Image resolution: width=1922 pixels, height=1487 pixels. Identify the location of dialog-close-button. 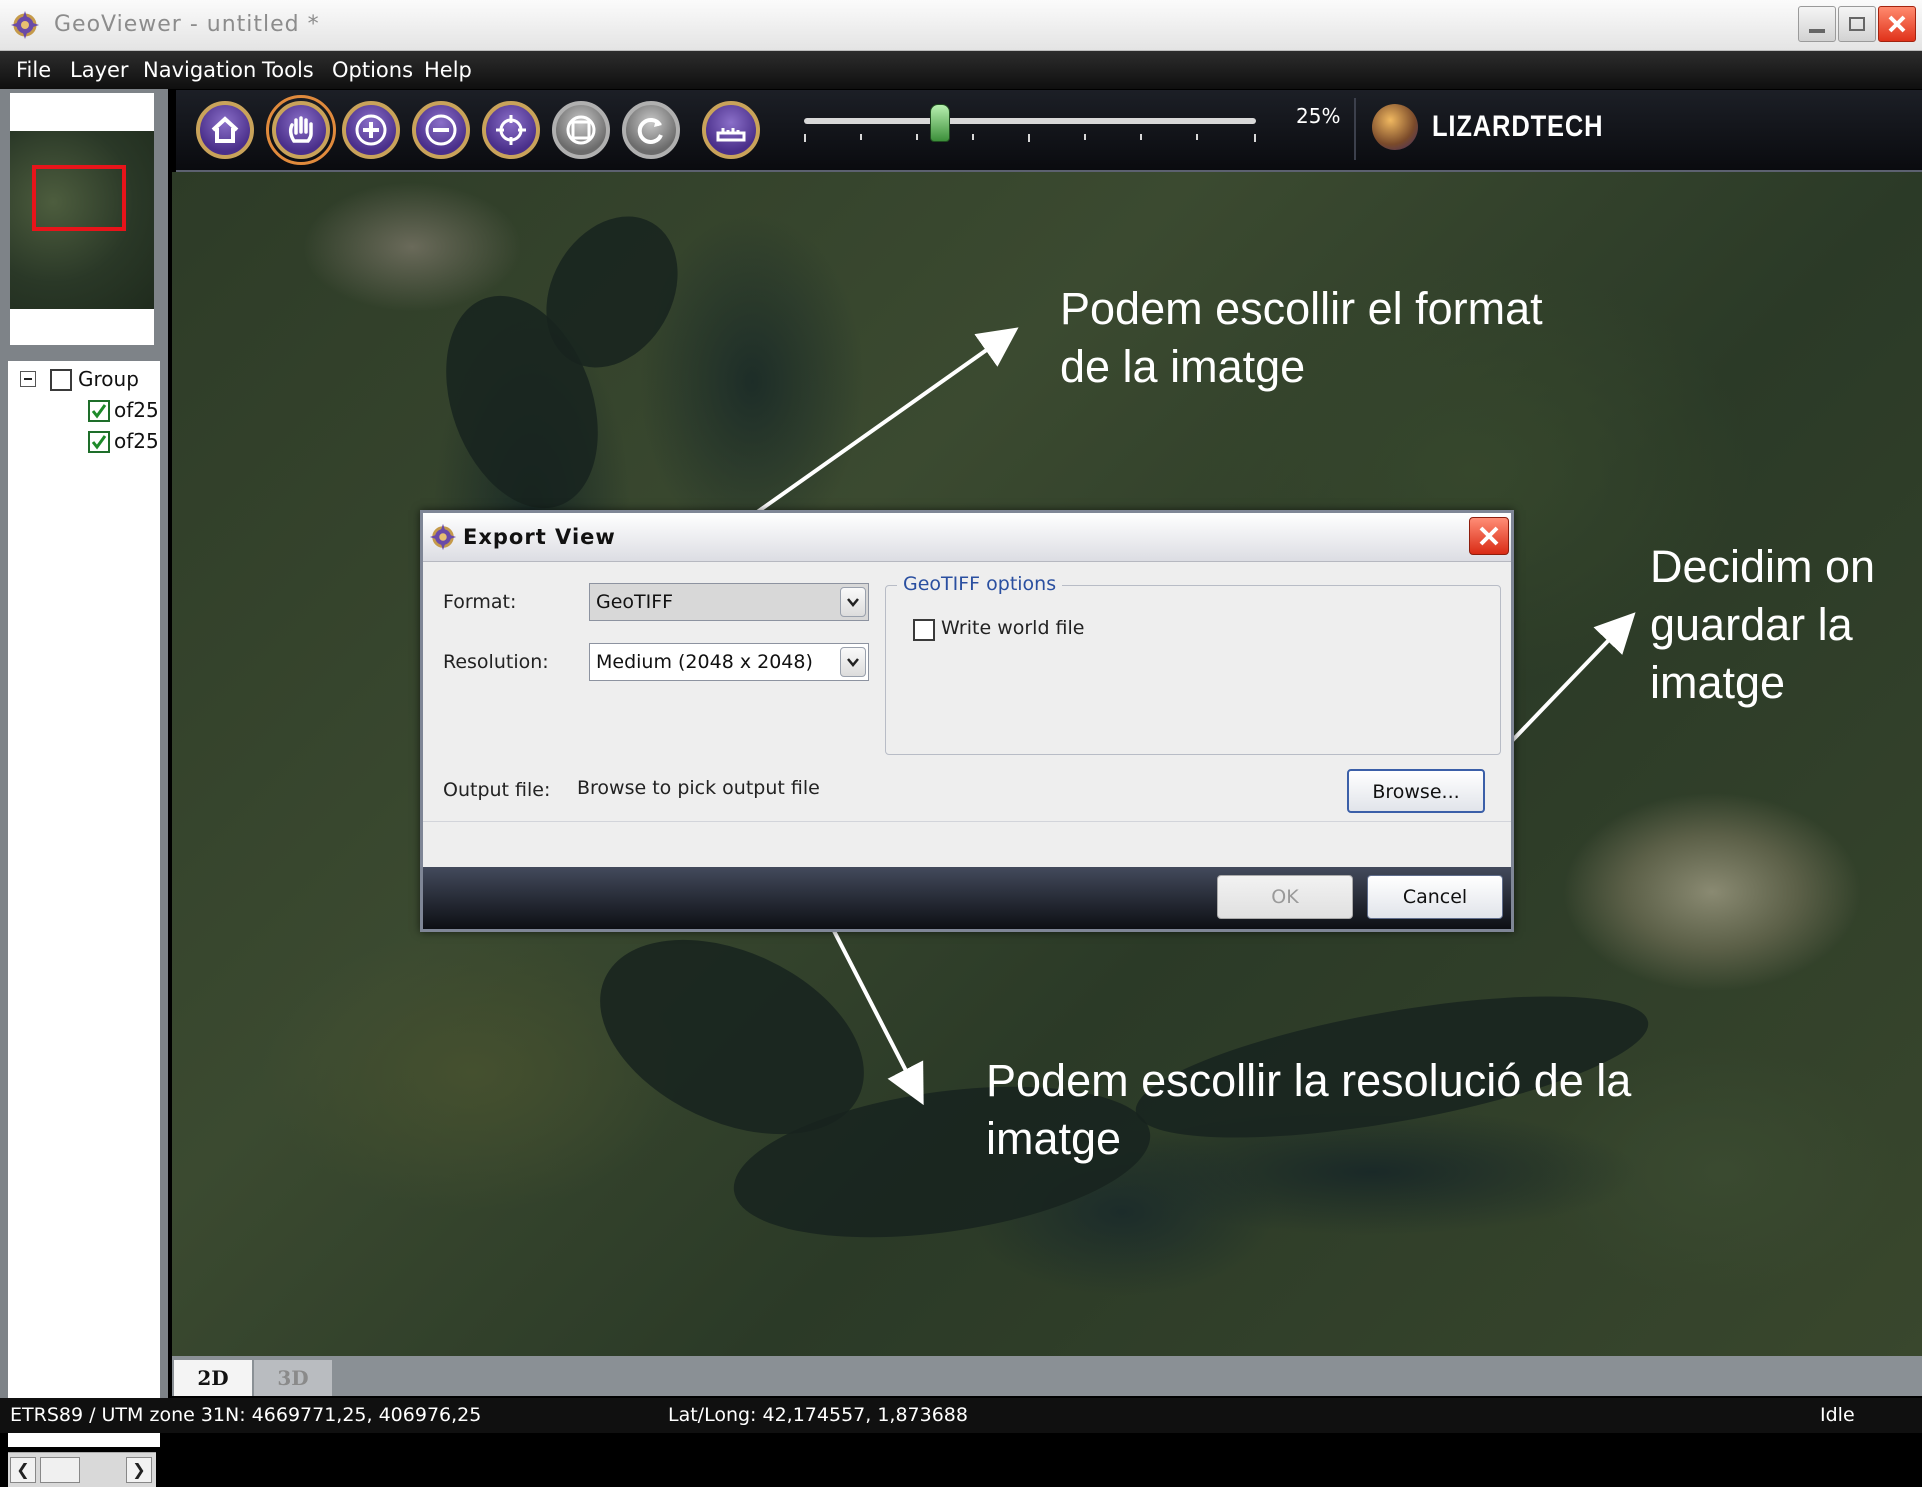
(1489, 536).